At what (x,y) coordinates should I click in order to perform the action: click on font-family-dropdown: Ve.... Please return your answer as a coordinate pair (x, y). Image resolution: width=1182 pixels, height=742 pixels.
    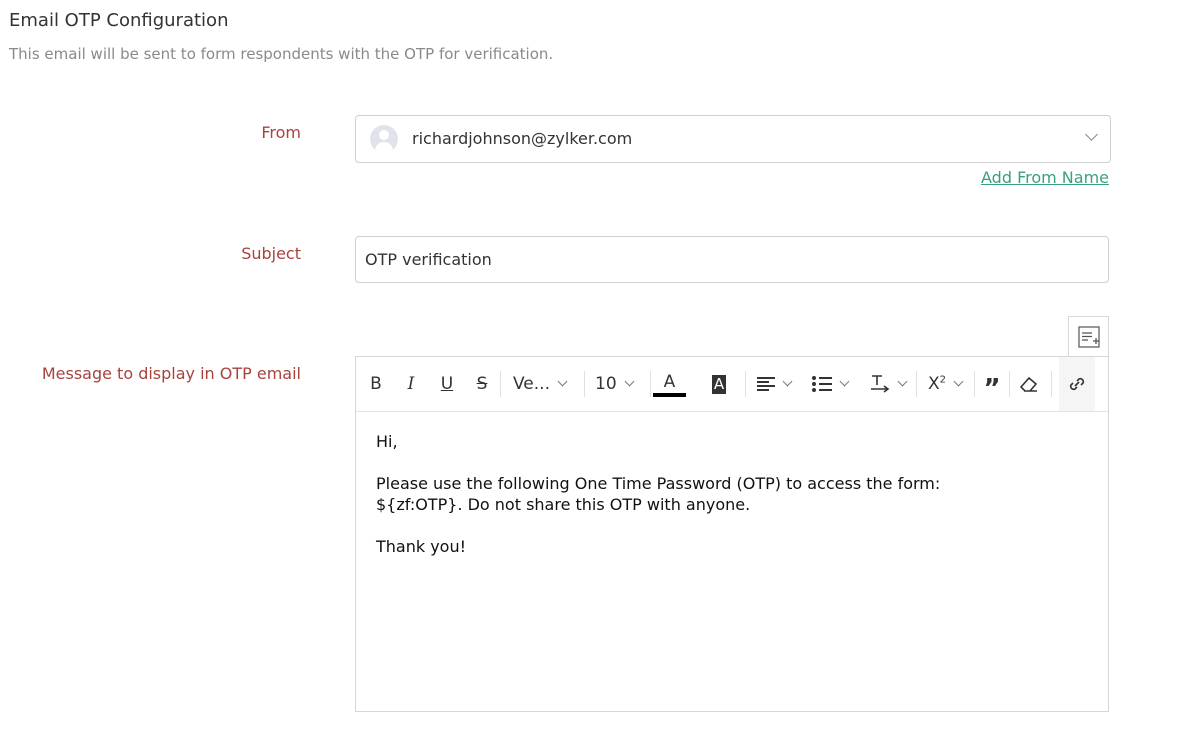
    Looking at the image, I should click on (545, 384).